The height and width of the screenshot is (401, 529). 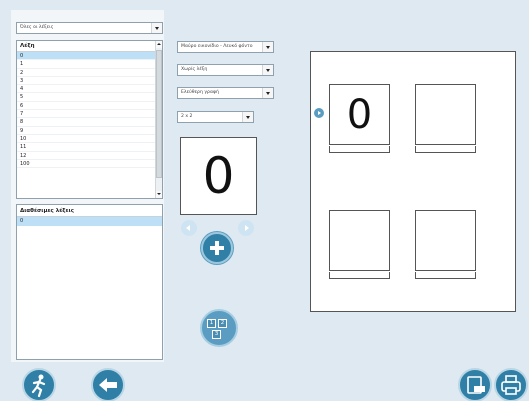 What do you see at coordinates (86, 97) in the screenshot?
I see `list-item: 5` at bounding box center [86, 97].